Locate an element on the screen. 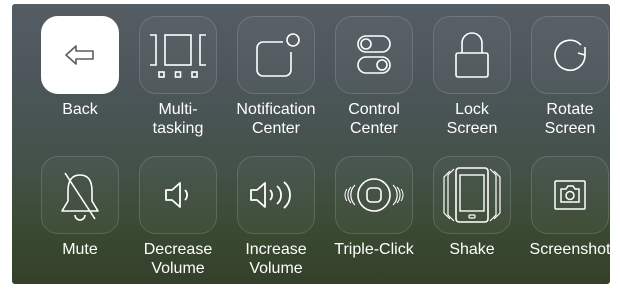  back-arrow-icon is located at coordinates (79, 55).